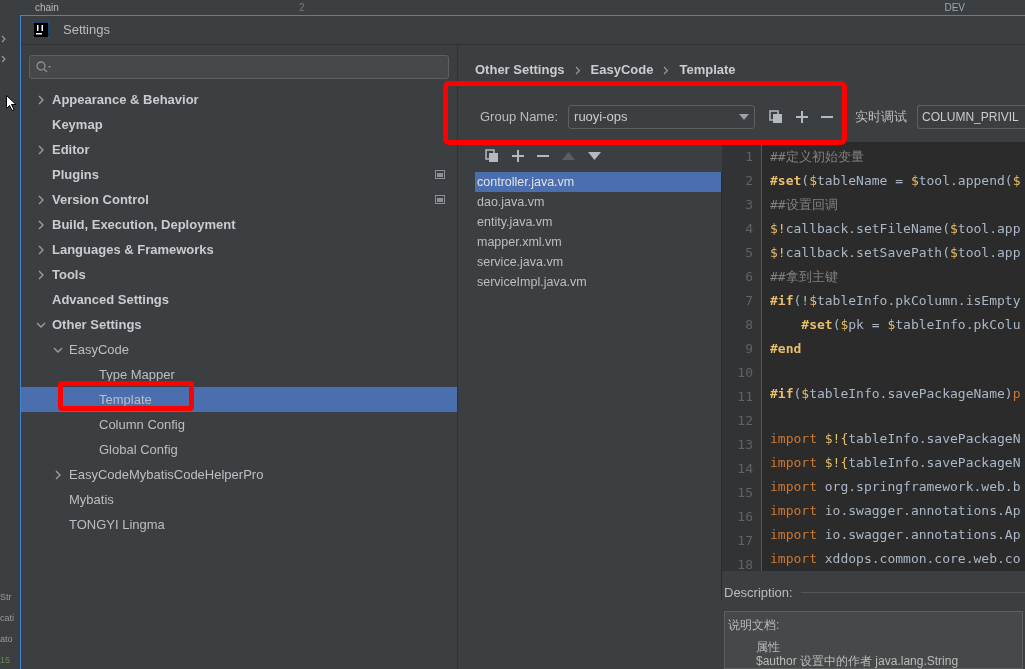  Describe the element at coordinates (594, 156) in the screenshot. I see `move-down-icon` at that location.